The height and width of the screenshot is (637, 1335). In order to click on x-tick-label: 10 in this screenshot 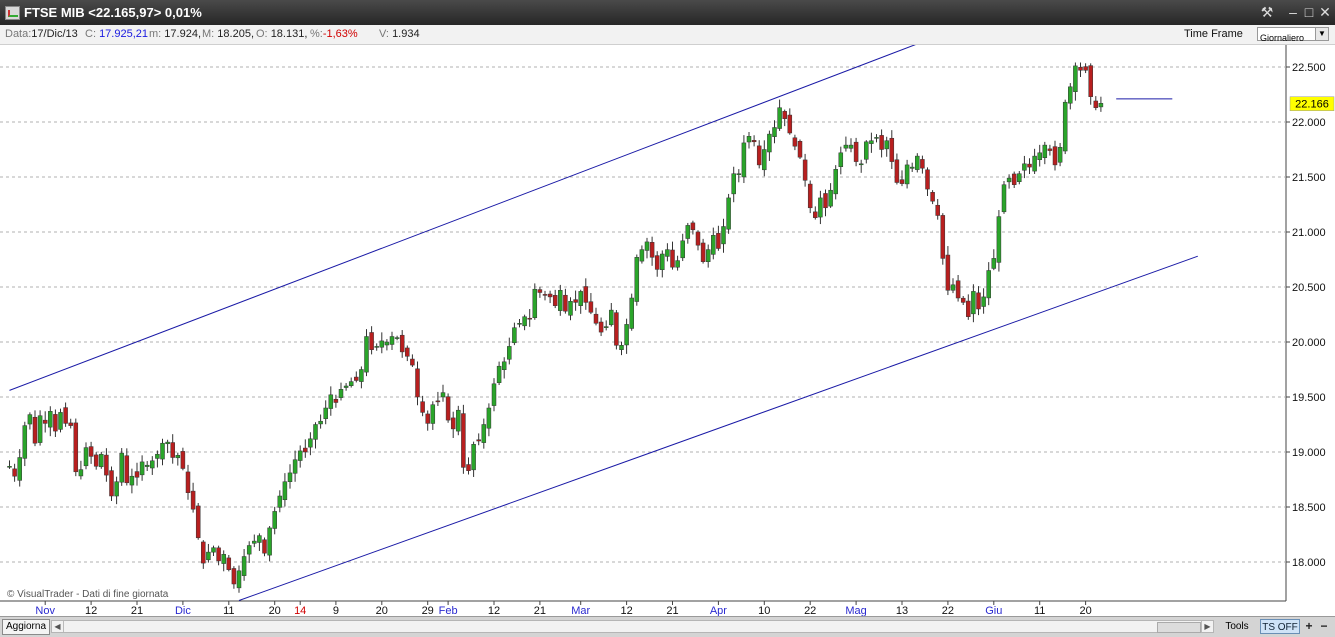, I will do `click(764, 610)`.